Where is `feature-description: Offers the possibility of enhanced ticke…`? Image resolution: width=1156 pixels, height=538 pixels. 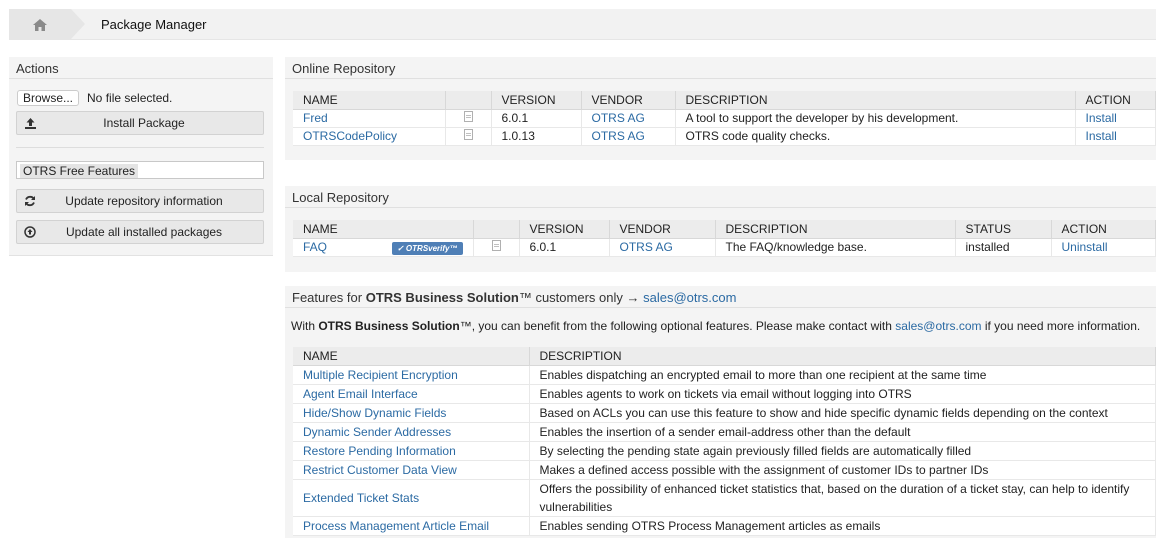
feature-description: Offers the possibility of enhanced ticke… is located at coordinates (842, 498).